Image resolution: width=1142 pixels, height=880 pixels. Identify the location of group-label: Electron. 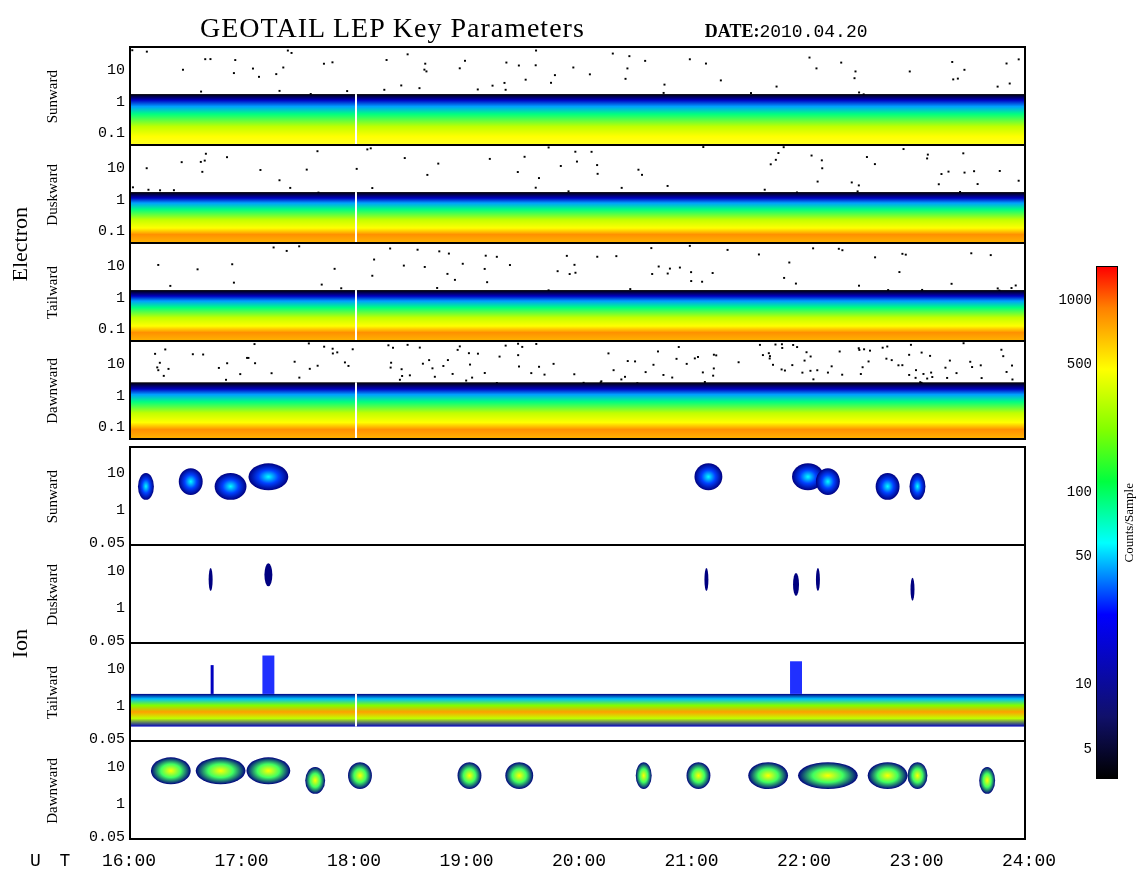
(20, 244).